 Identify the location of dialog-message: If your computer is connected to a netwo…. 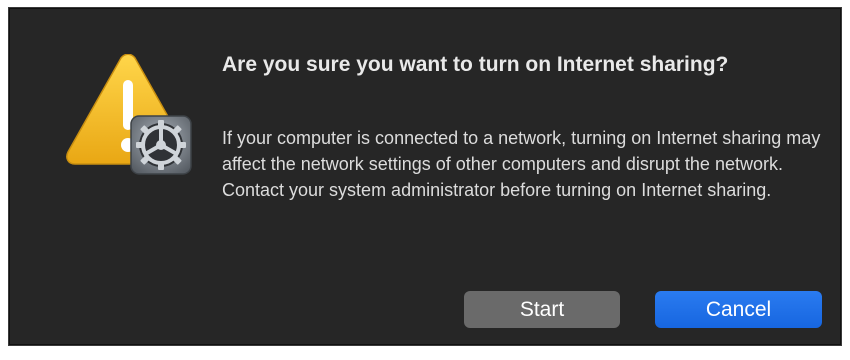
(521, 164).